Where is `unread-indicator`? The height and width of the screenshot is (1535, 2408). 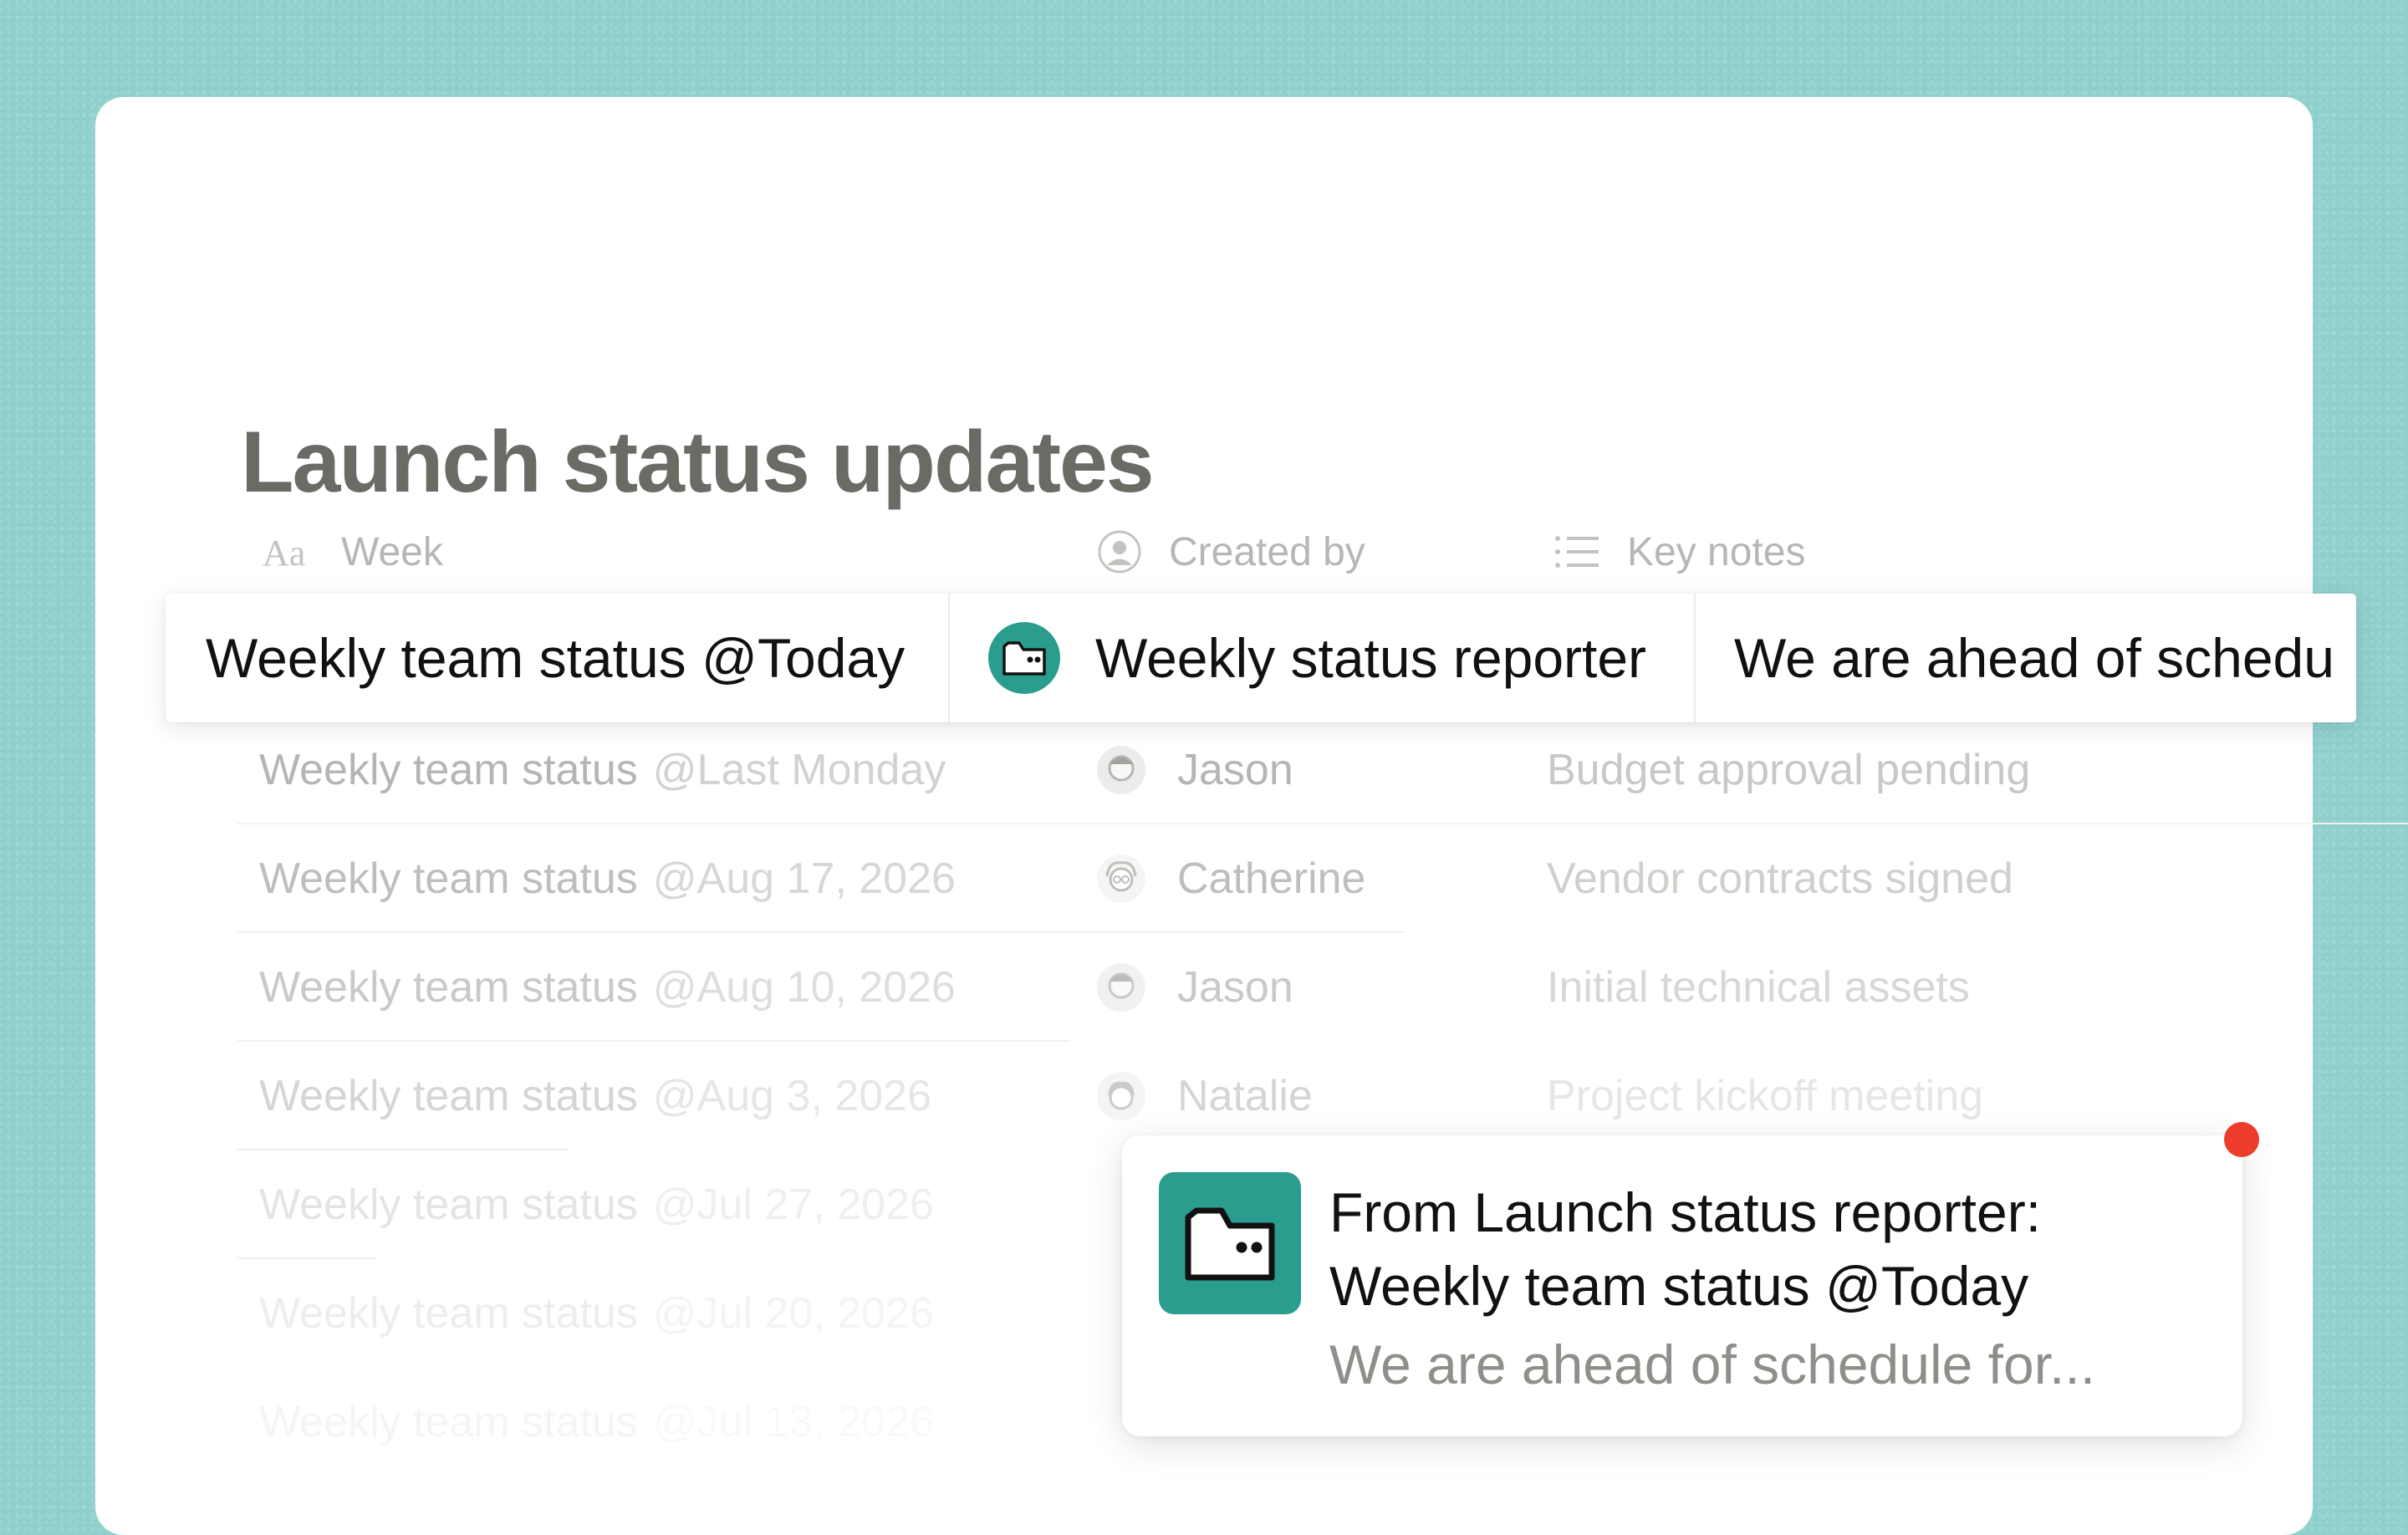 unread-indicator is located at coordinates (2242, 1139).